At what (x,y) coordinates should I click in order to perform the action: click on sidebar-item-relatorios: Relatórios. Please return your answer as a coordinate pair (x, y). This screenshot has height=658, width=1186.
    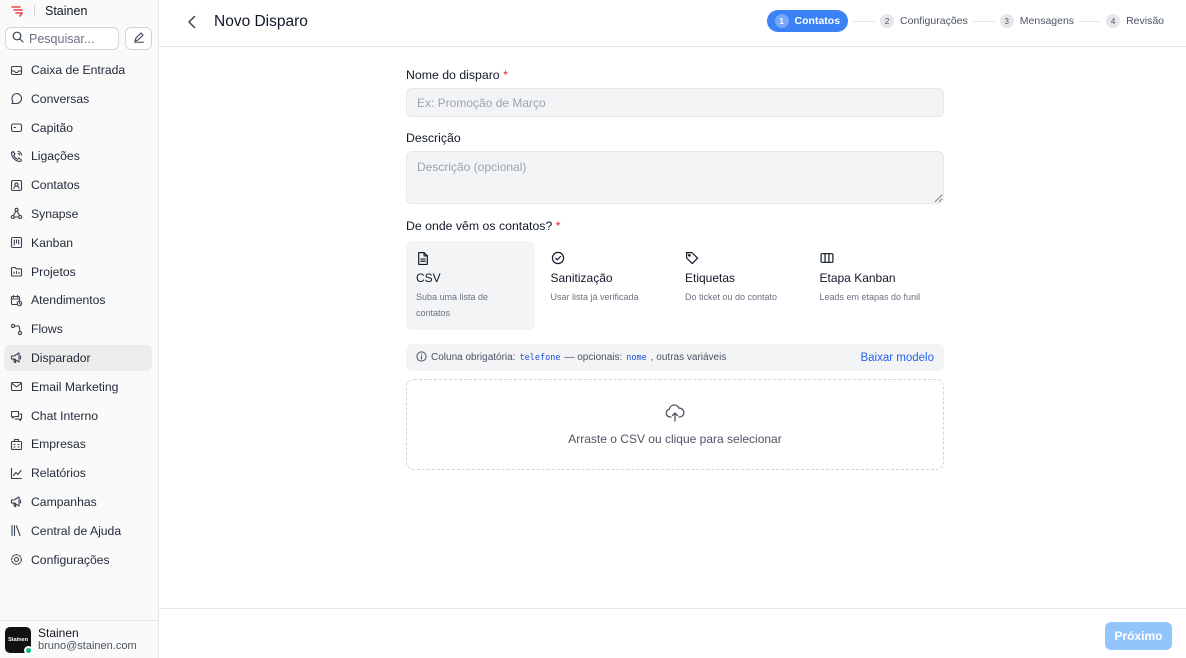
    Looking at the image, I should click on (78, 473).